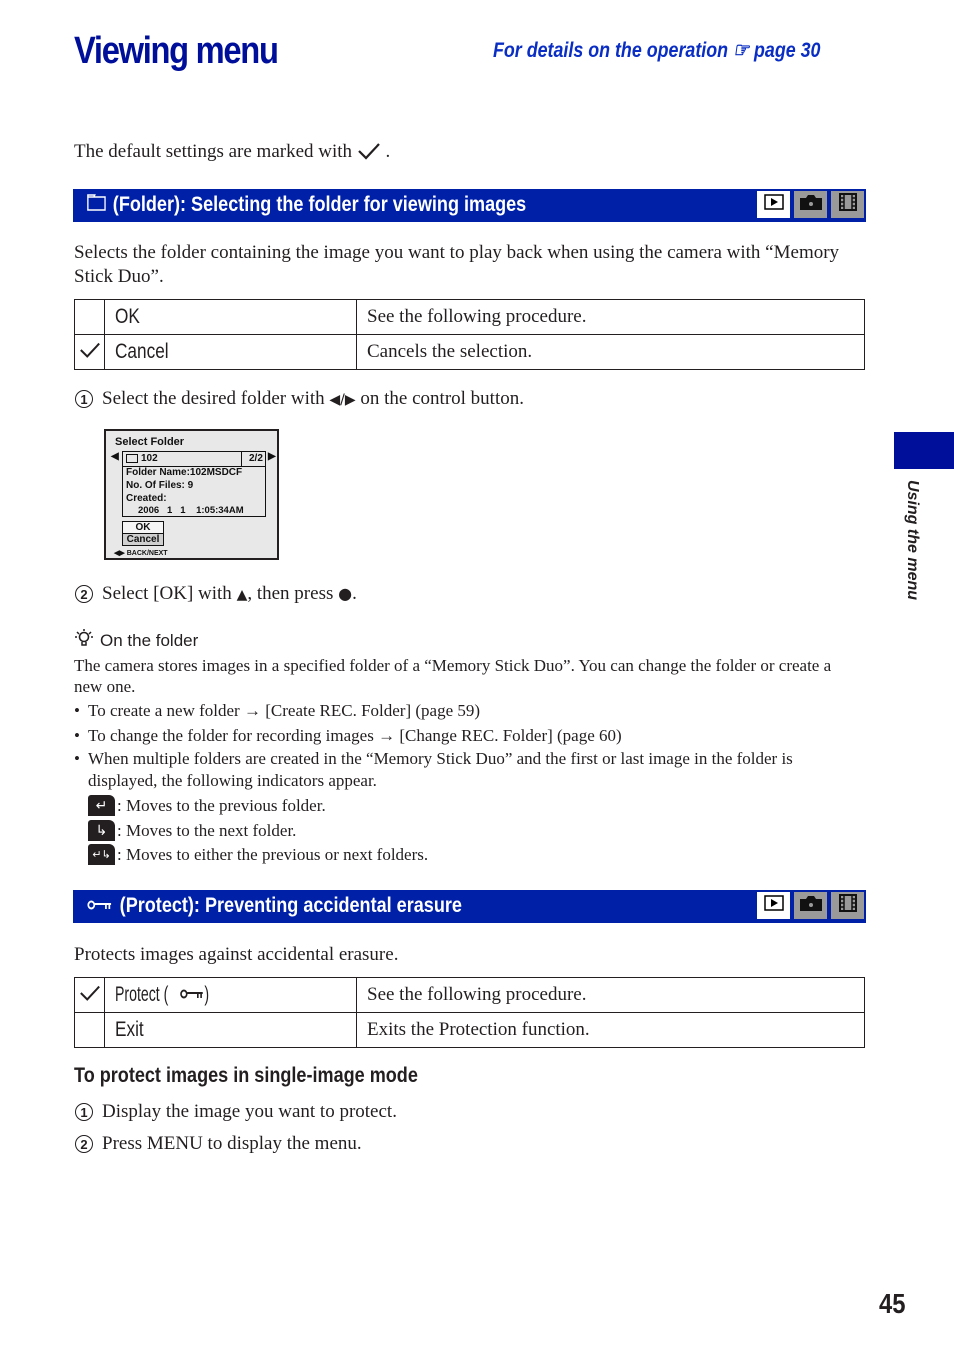  What do you see at coordinates (342, 400) in the screenshot?
I see `left-right-arrows-icon: ◀/▶` at bounding box center [342, 400].